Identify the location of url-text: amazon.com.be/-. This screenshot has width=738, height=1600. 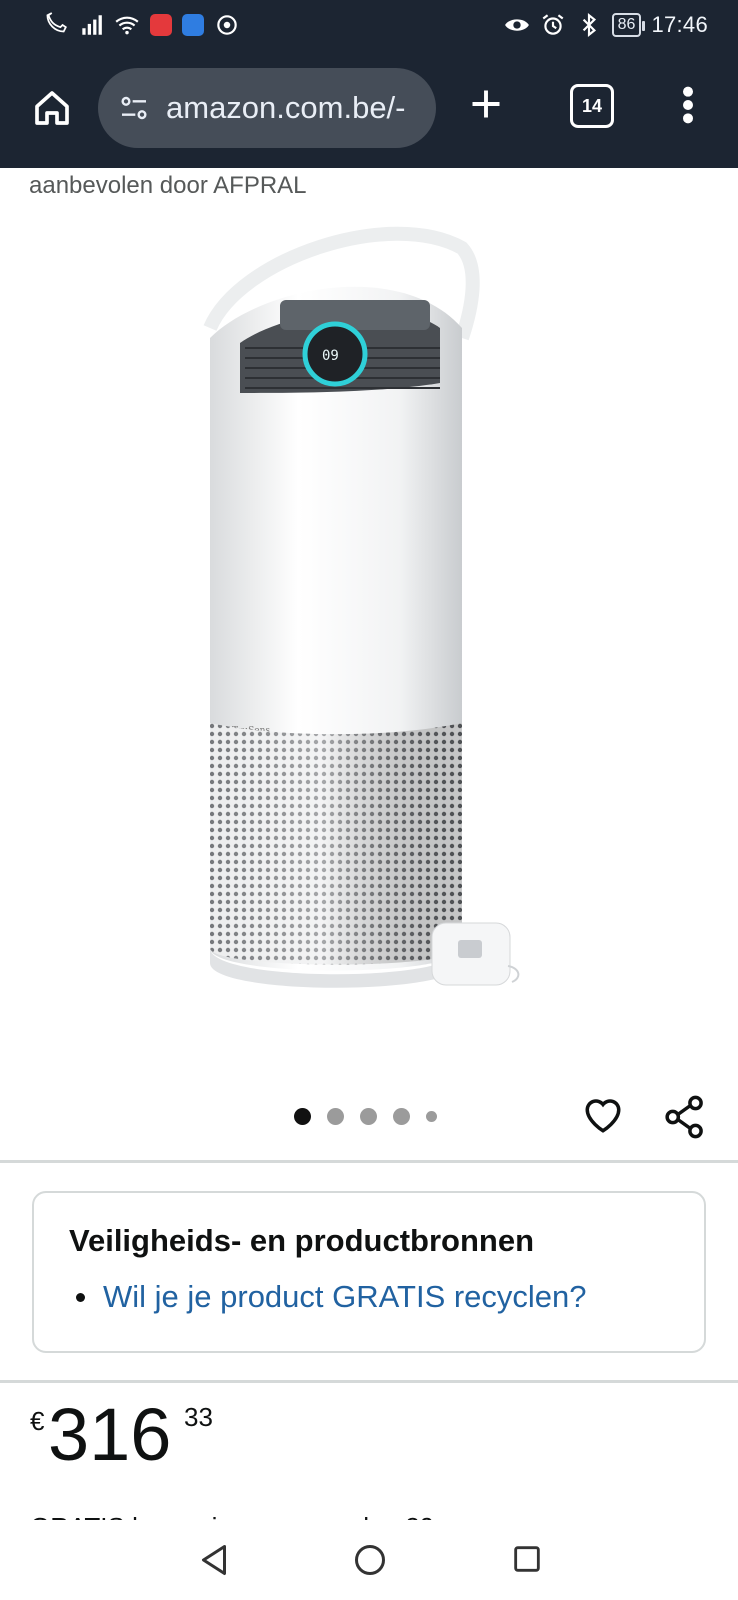
(286, 107).